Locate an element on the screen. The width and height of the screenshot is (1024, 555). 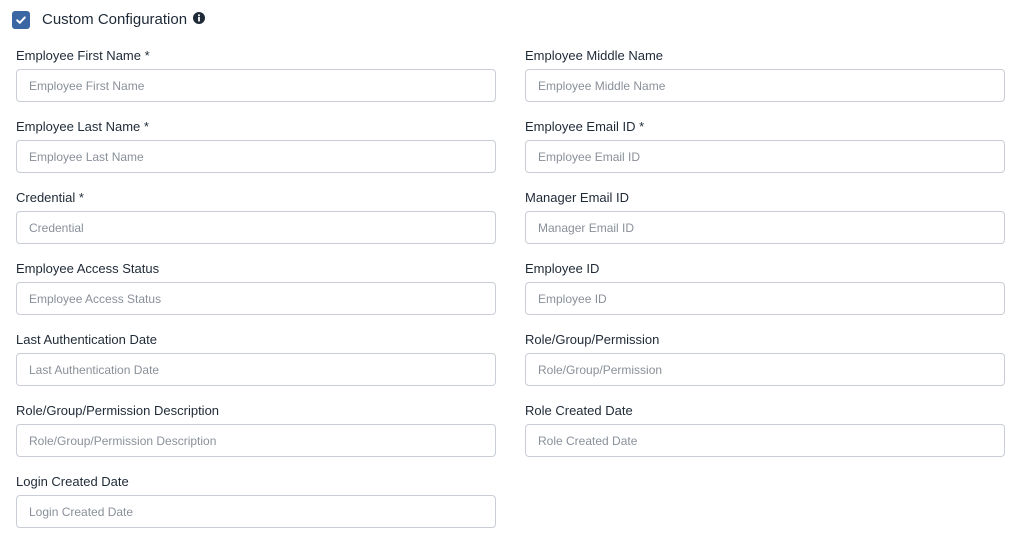
role-group-permission-description-group: Role/Group/Permission Description is located at coordinates (256, 430).